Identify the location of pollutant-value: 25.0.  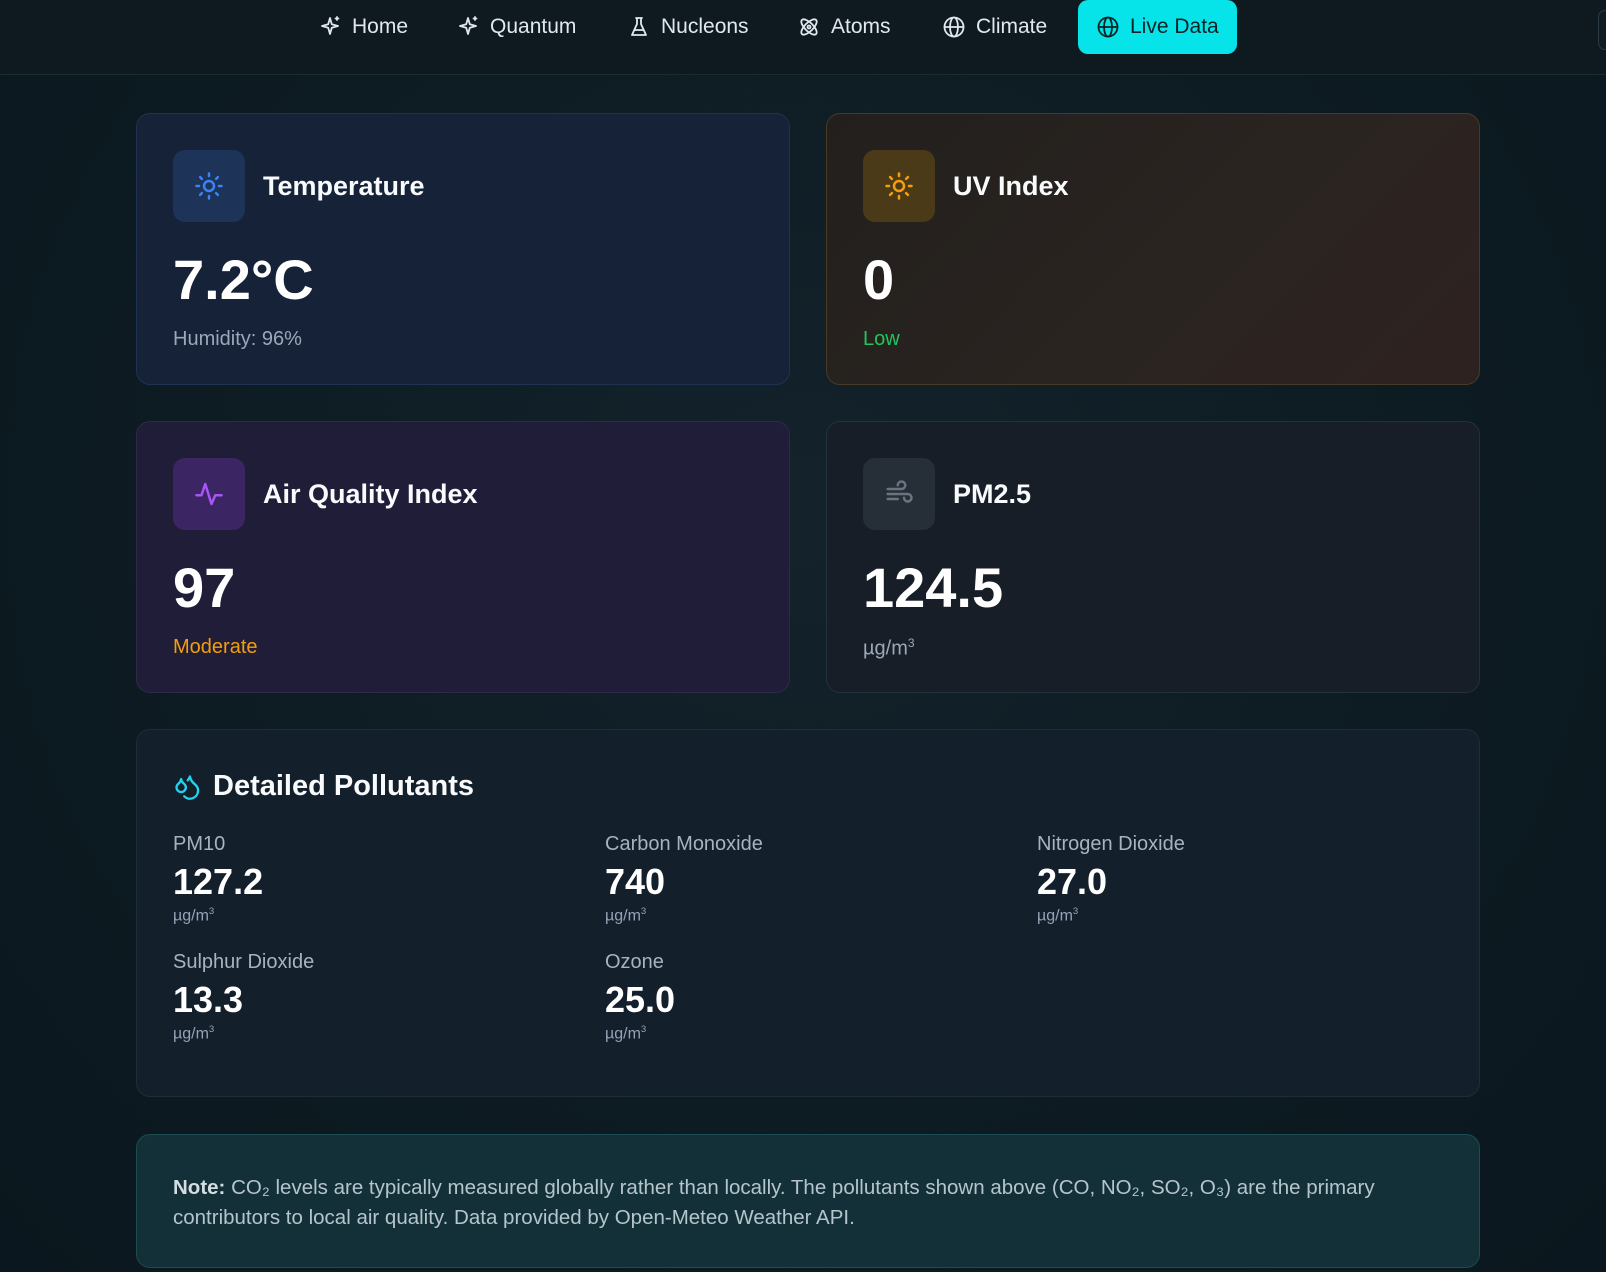
(640, 999).